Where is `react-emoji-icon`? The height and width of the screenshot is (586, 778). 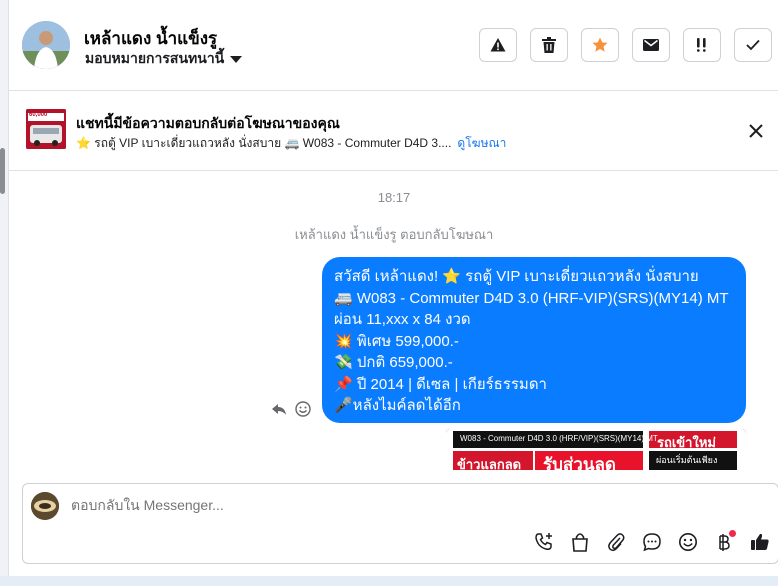
react-emoji-icon is located at coordinates (303, 409).